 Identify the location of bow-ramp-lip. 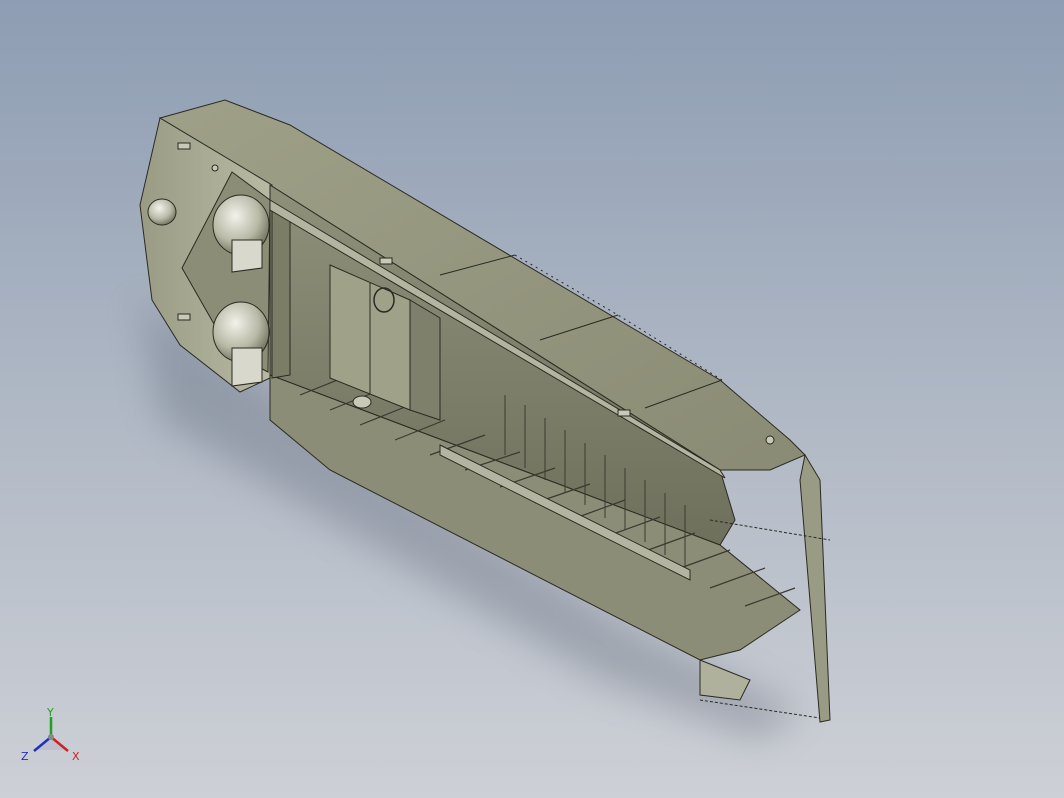
(725, 680).